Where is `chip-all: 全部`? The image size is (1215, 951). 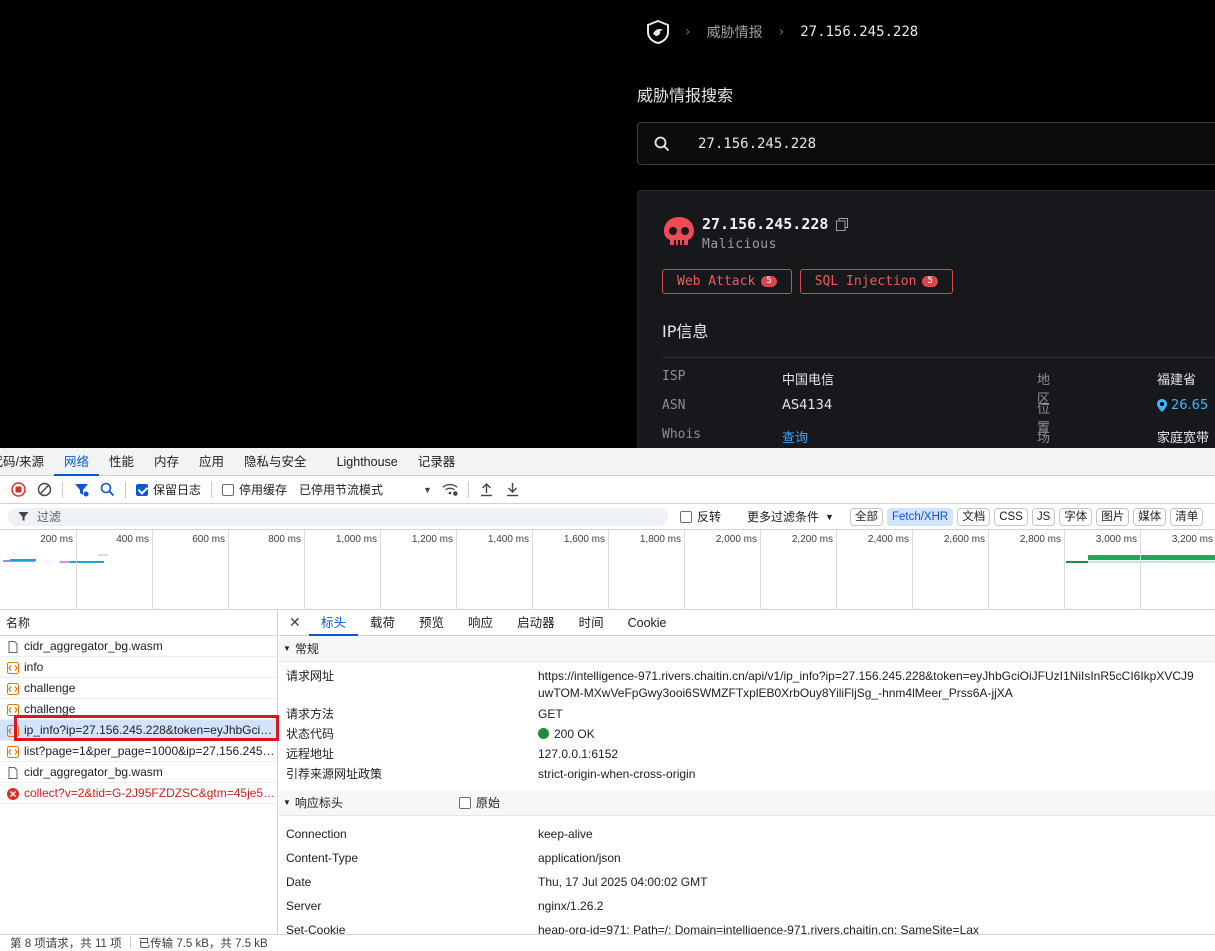 chip-all: 全部 is located at coordinates (866, 516).